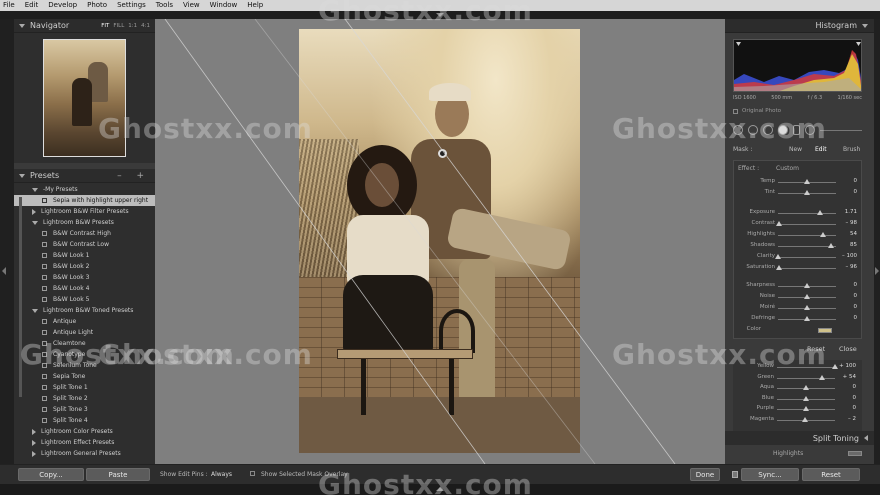 The height and width of the screenshot is (495, 880). What do you see at coordinates (847, 366) in the screenshot?
I see `slider-value: + 100` at bounding box center [847, 366].